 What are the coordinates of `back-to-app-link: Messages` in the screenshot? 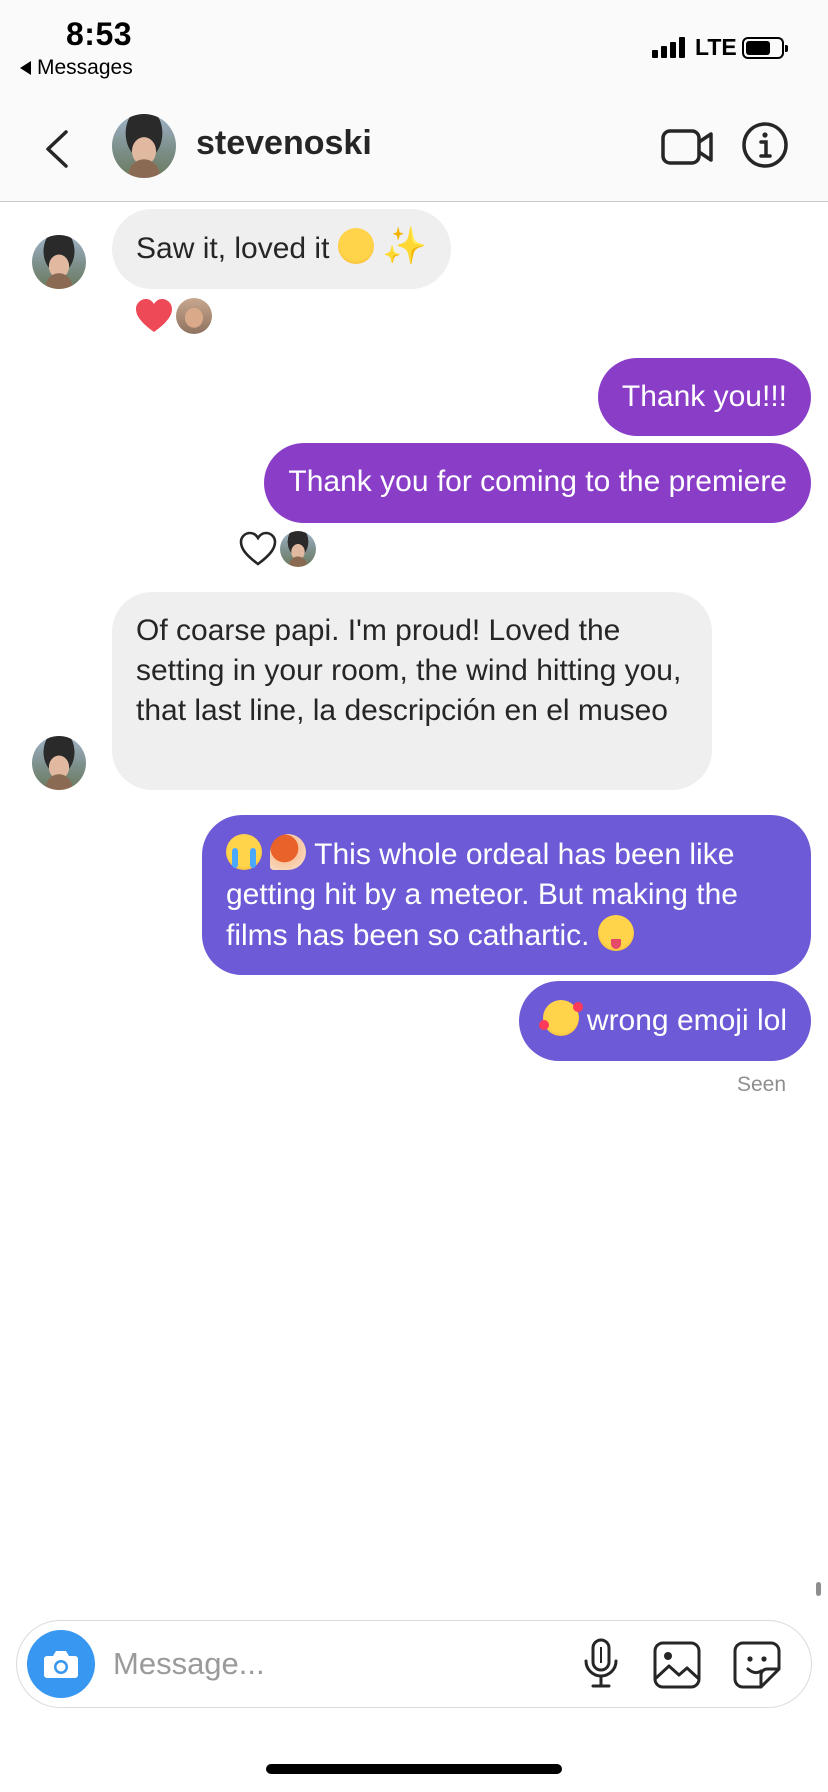 It's located at (76, 68).